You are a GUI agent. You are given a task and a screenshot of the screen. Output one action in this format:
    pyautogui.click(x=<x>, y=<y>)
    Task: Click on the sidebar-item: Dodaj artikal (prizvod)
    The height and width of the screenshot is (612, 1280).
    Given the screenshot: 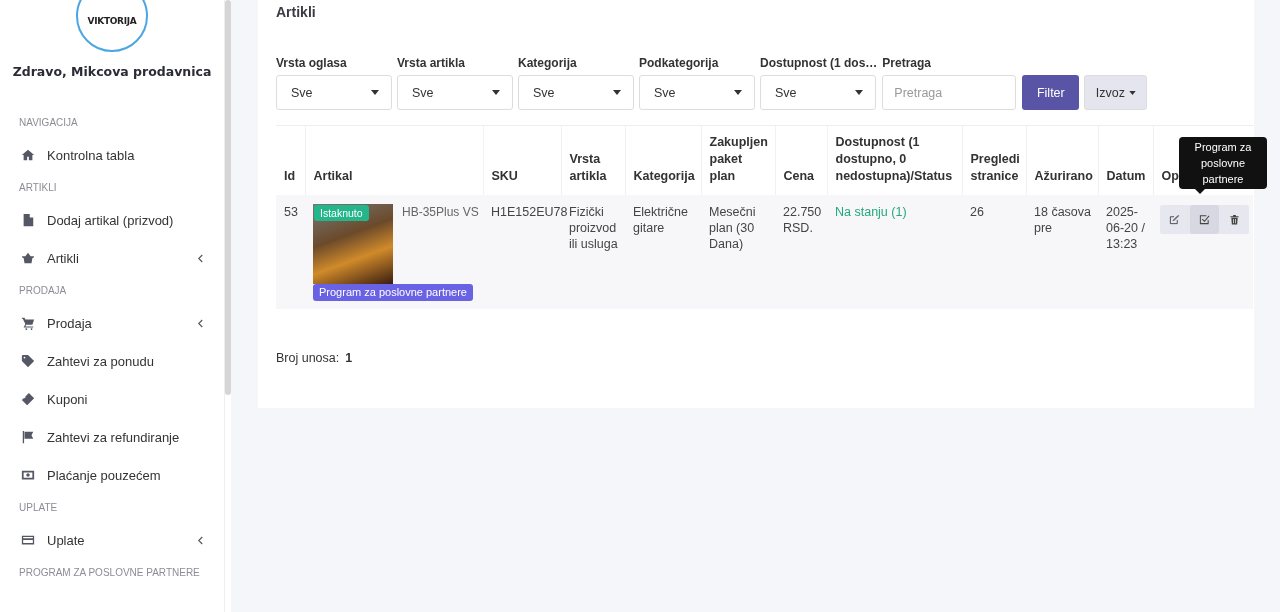 What is the action you would take?
    pyautogui.click(x=112, y=220)
    